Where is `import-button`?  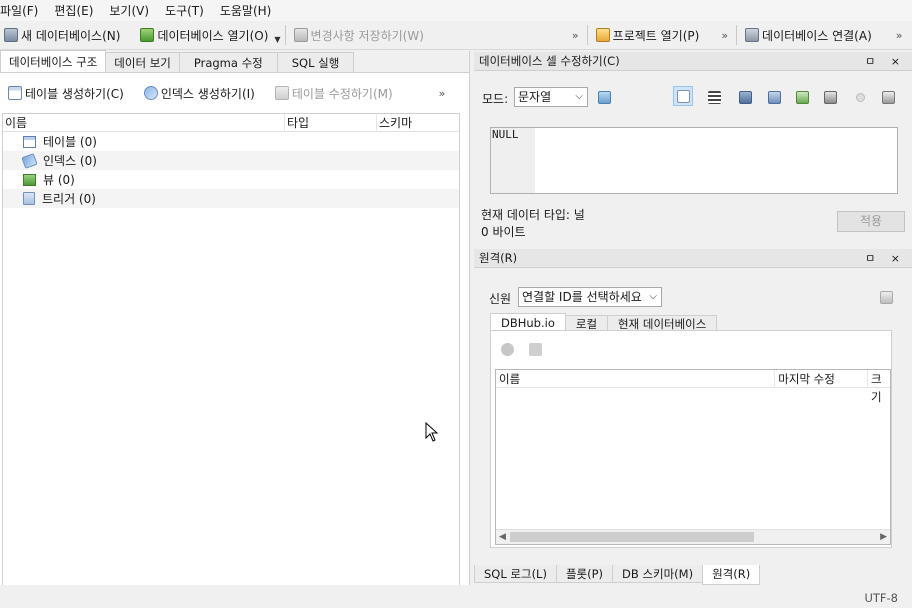 import-button is located at coordinates (745, 97).